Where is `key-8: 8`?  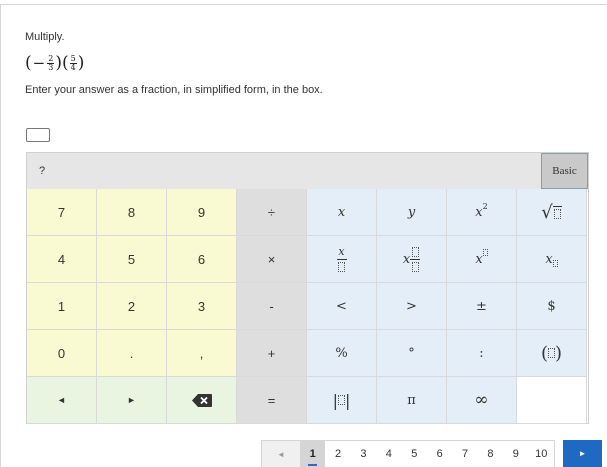
key-8: 8 is located at coordinates (132, 212).